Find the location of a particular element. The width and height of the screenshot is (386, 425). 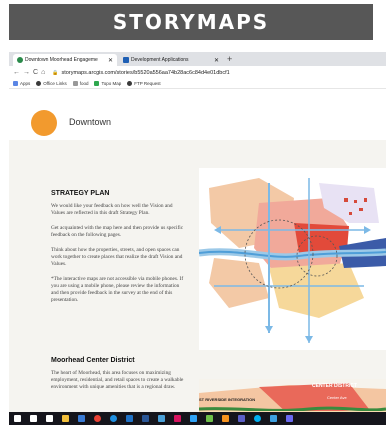

outlook-icon is located at coordinates (129, 418).